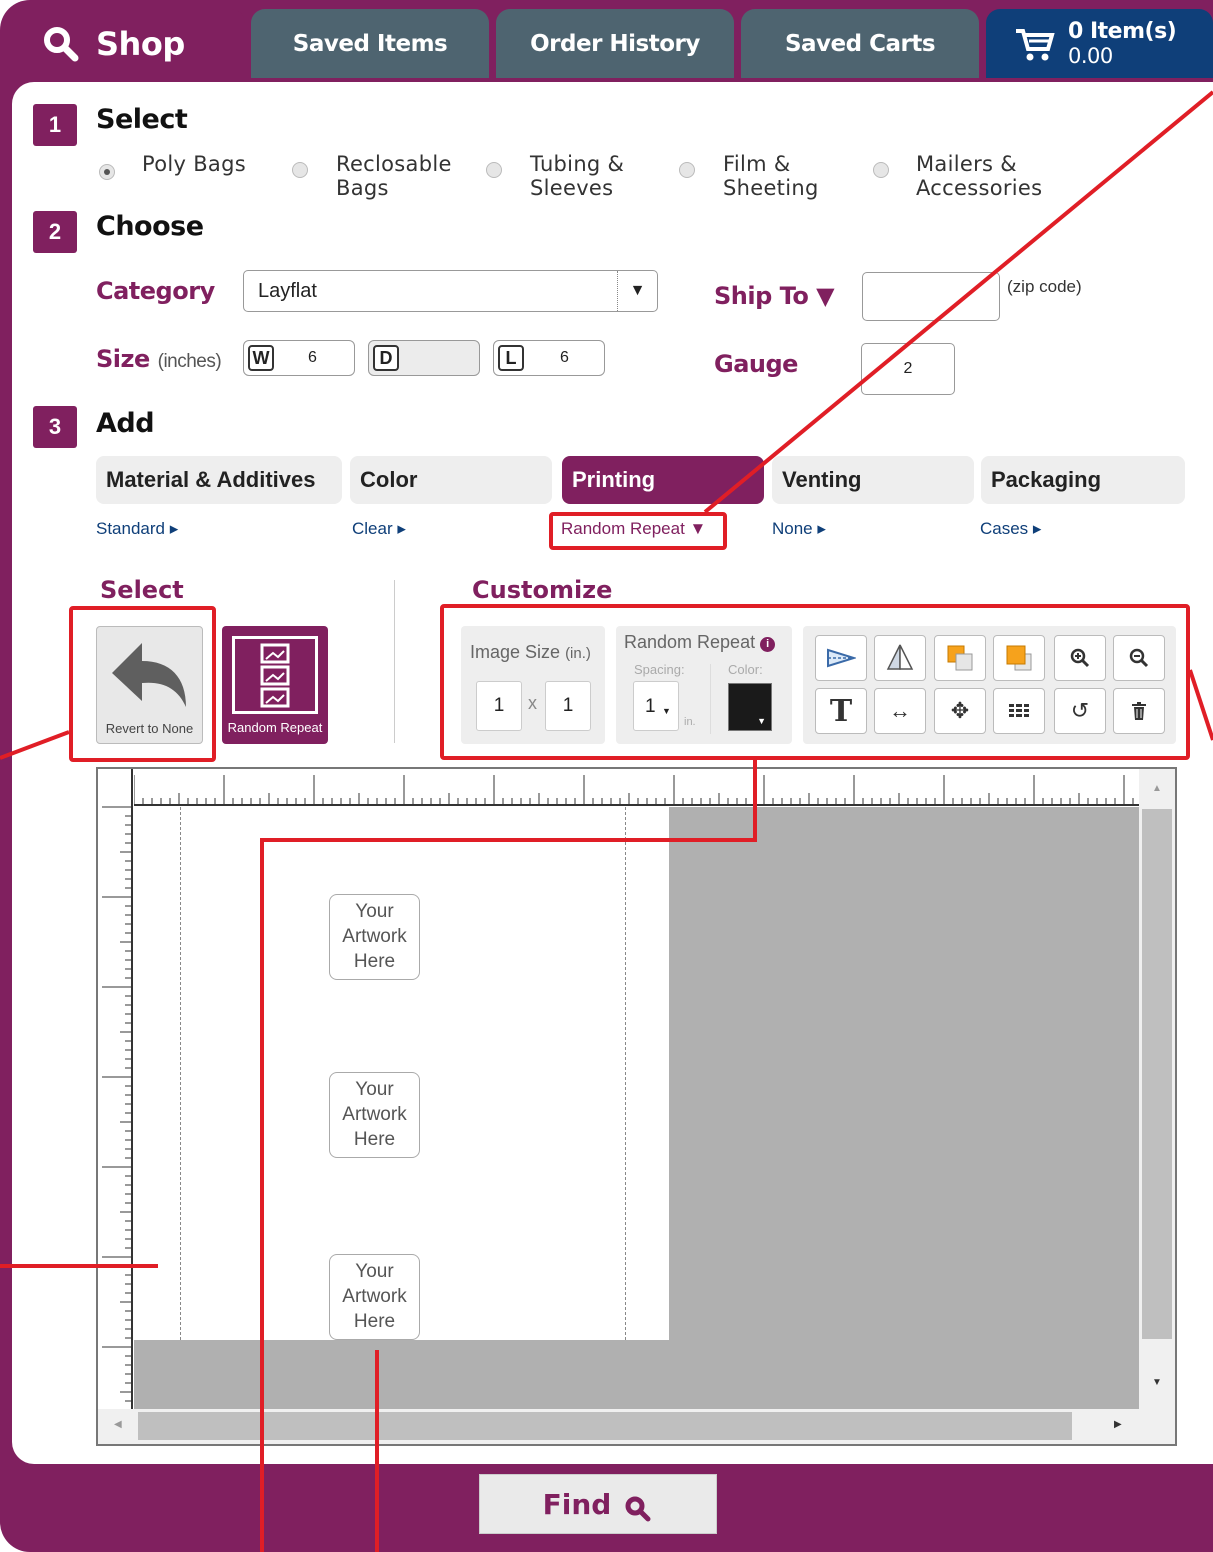 The image size is (1213, 1552). I want to click on tab-material-additives-label: Material & Additives, so click(211, 479).